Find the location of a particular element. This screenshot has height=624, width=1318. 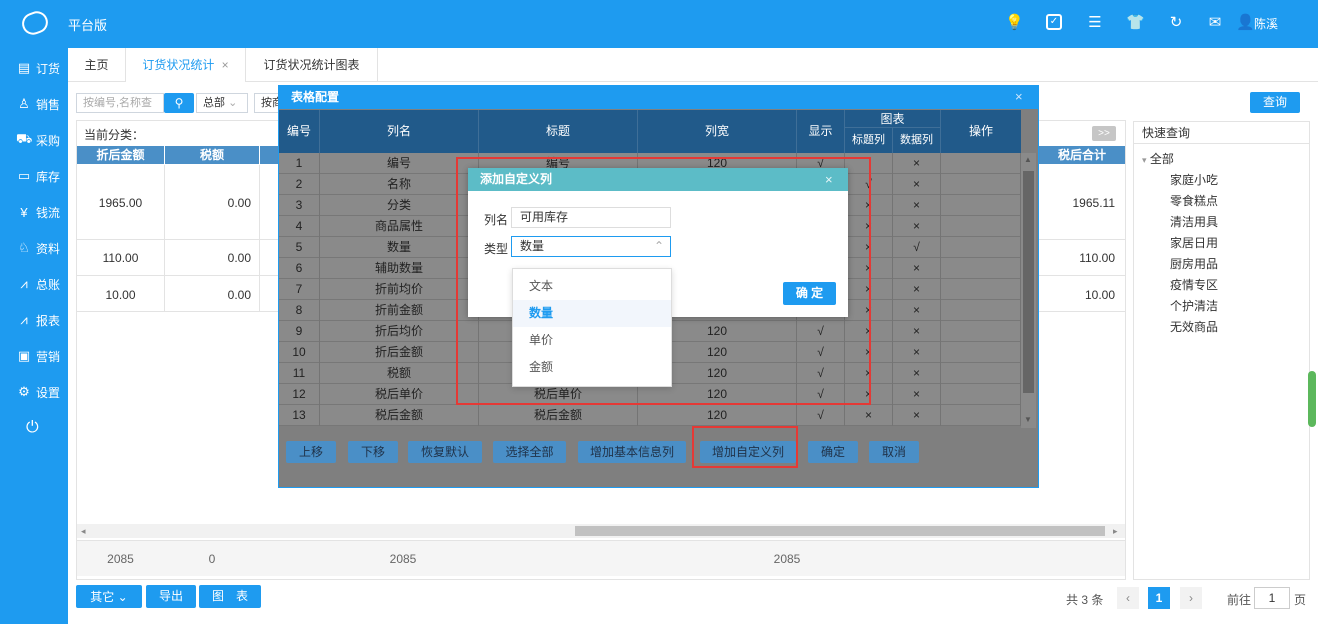

report-chart-icon: ⩘ is located at coordinates (24, 319).